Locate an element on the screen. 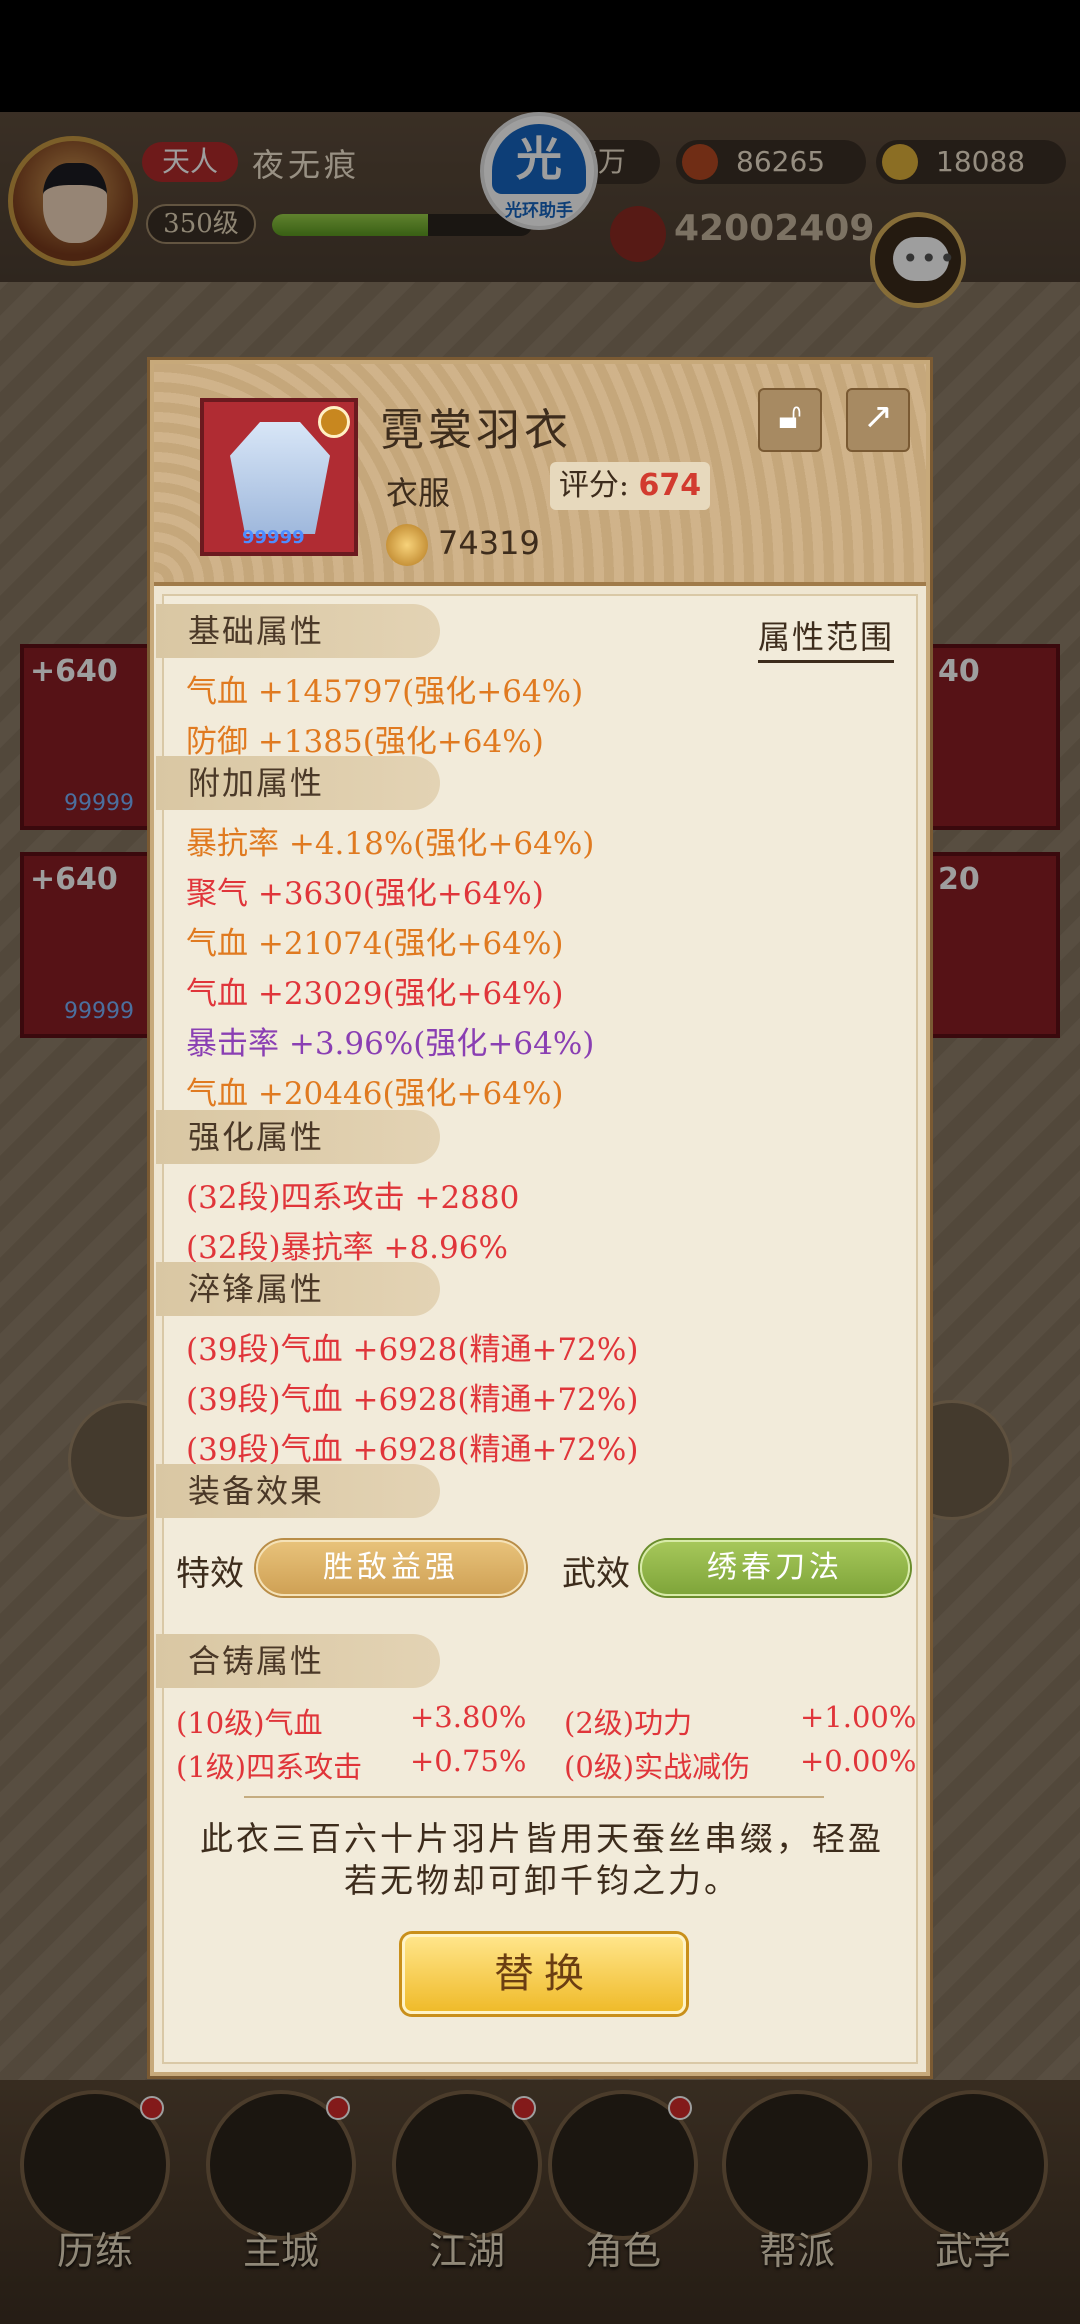  attr-row: 气血 +20446(强化+64%) is located at coordinates (375, 1094).